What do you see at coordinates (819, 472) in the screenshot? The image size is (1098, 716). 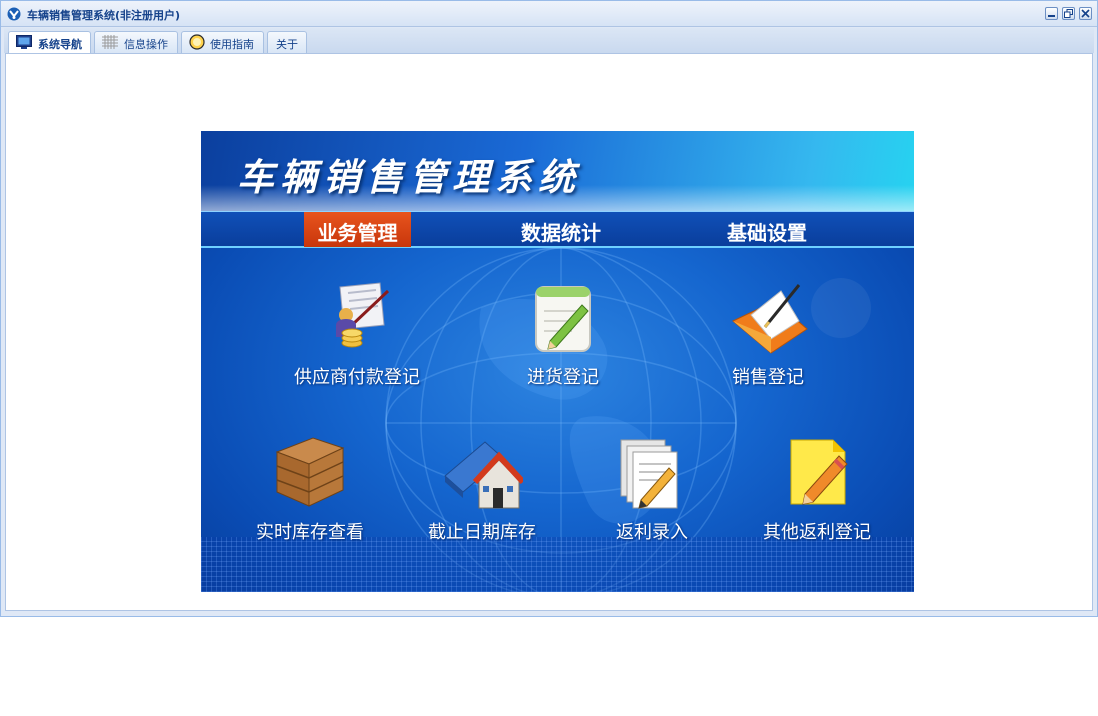 I see `sticky-note-pencil-icon` at bounding box center [819, 472].